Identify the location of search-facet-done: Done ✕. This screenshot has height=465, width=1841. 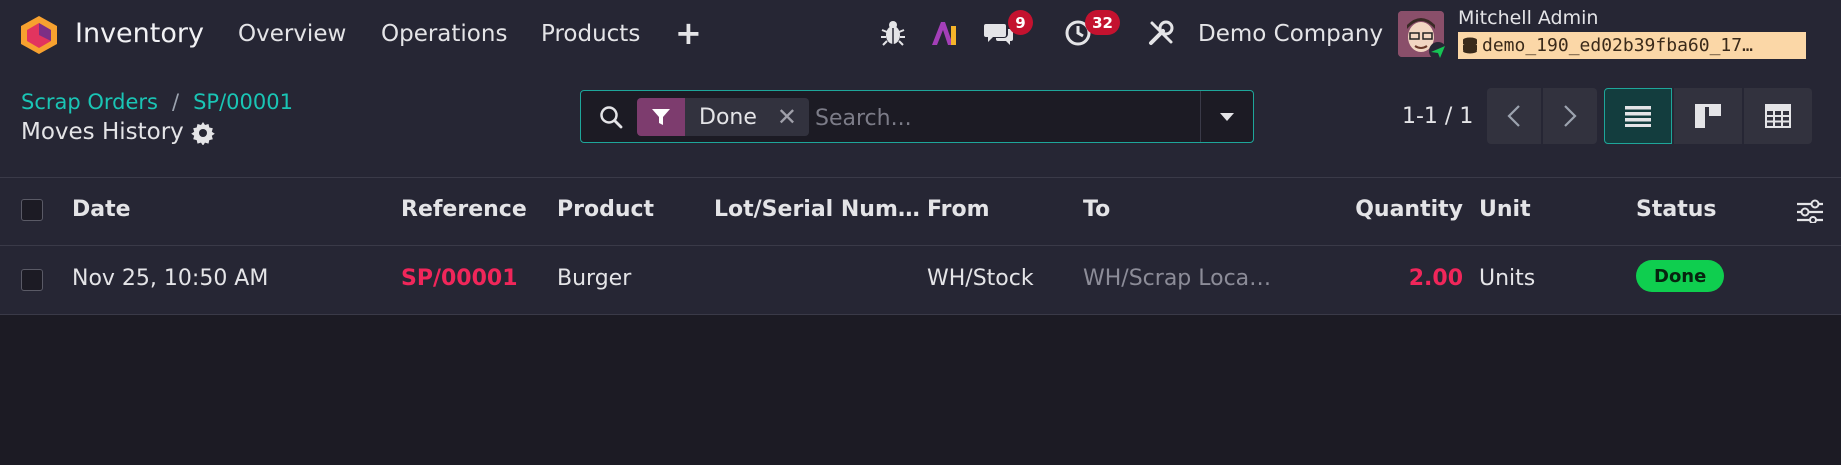
(723, 117).